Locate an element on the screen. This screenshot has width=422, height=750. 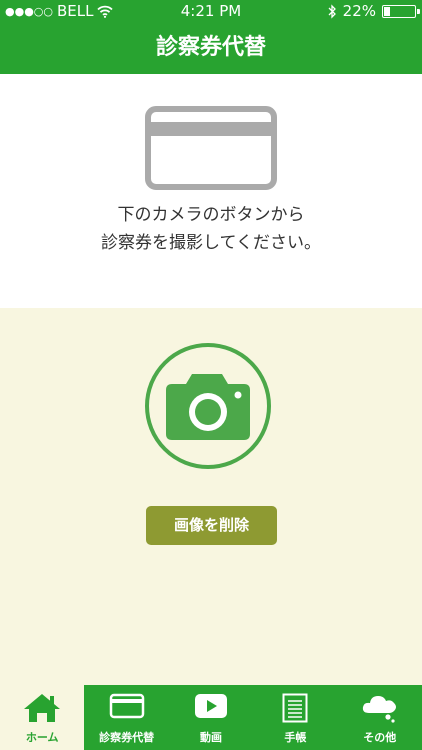
battery-percent: 22% is located at coordinates (359, 11).